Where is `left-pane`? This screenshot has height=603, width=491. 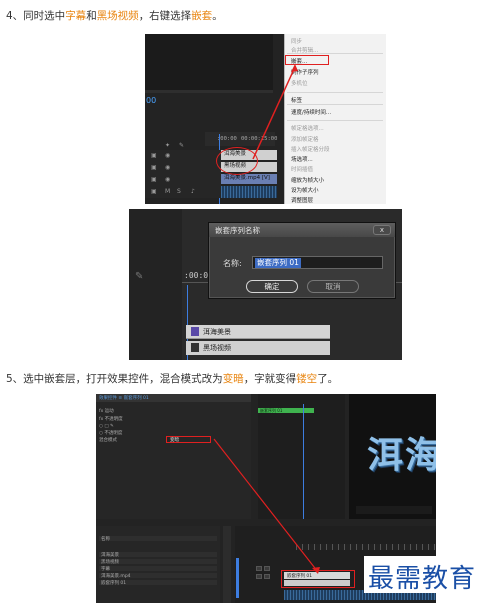
left-pane is located at coordinates (155, 284).